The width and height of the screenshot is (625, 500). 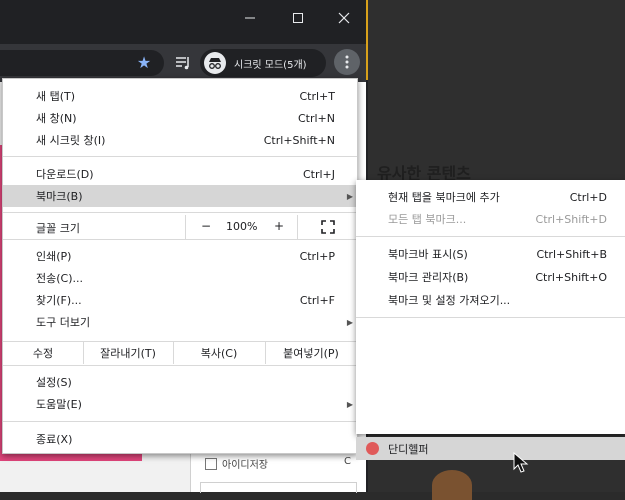 I want to click on edit-label: 수정, so click(x=43, y=353).